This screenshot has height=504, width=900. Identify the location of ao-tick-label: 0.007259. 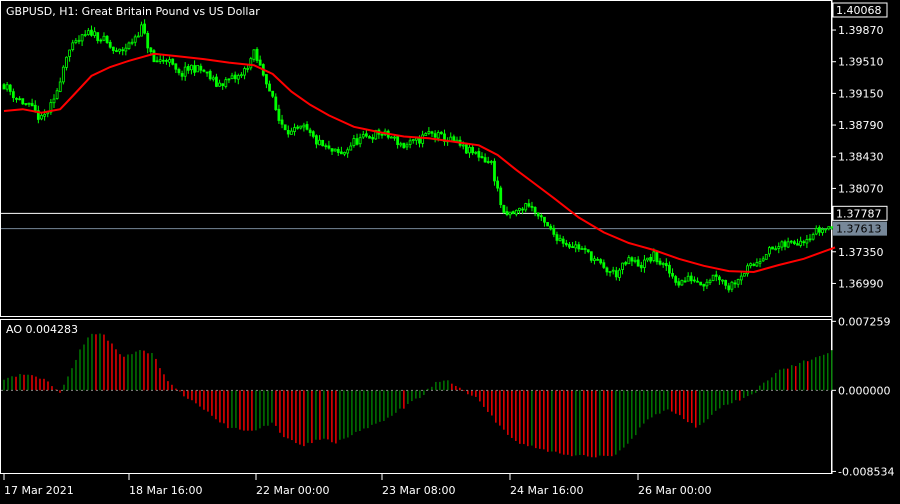
(864, 321).